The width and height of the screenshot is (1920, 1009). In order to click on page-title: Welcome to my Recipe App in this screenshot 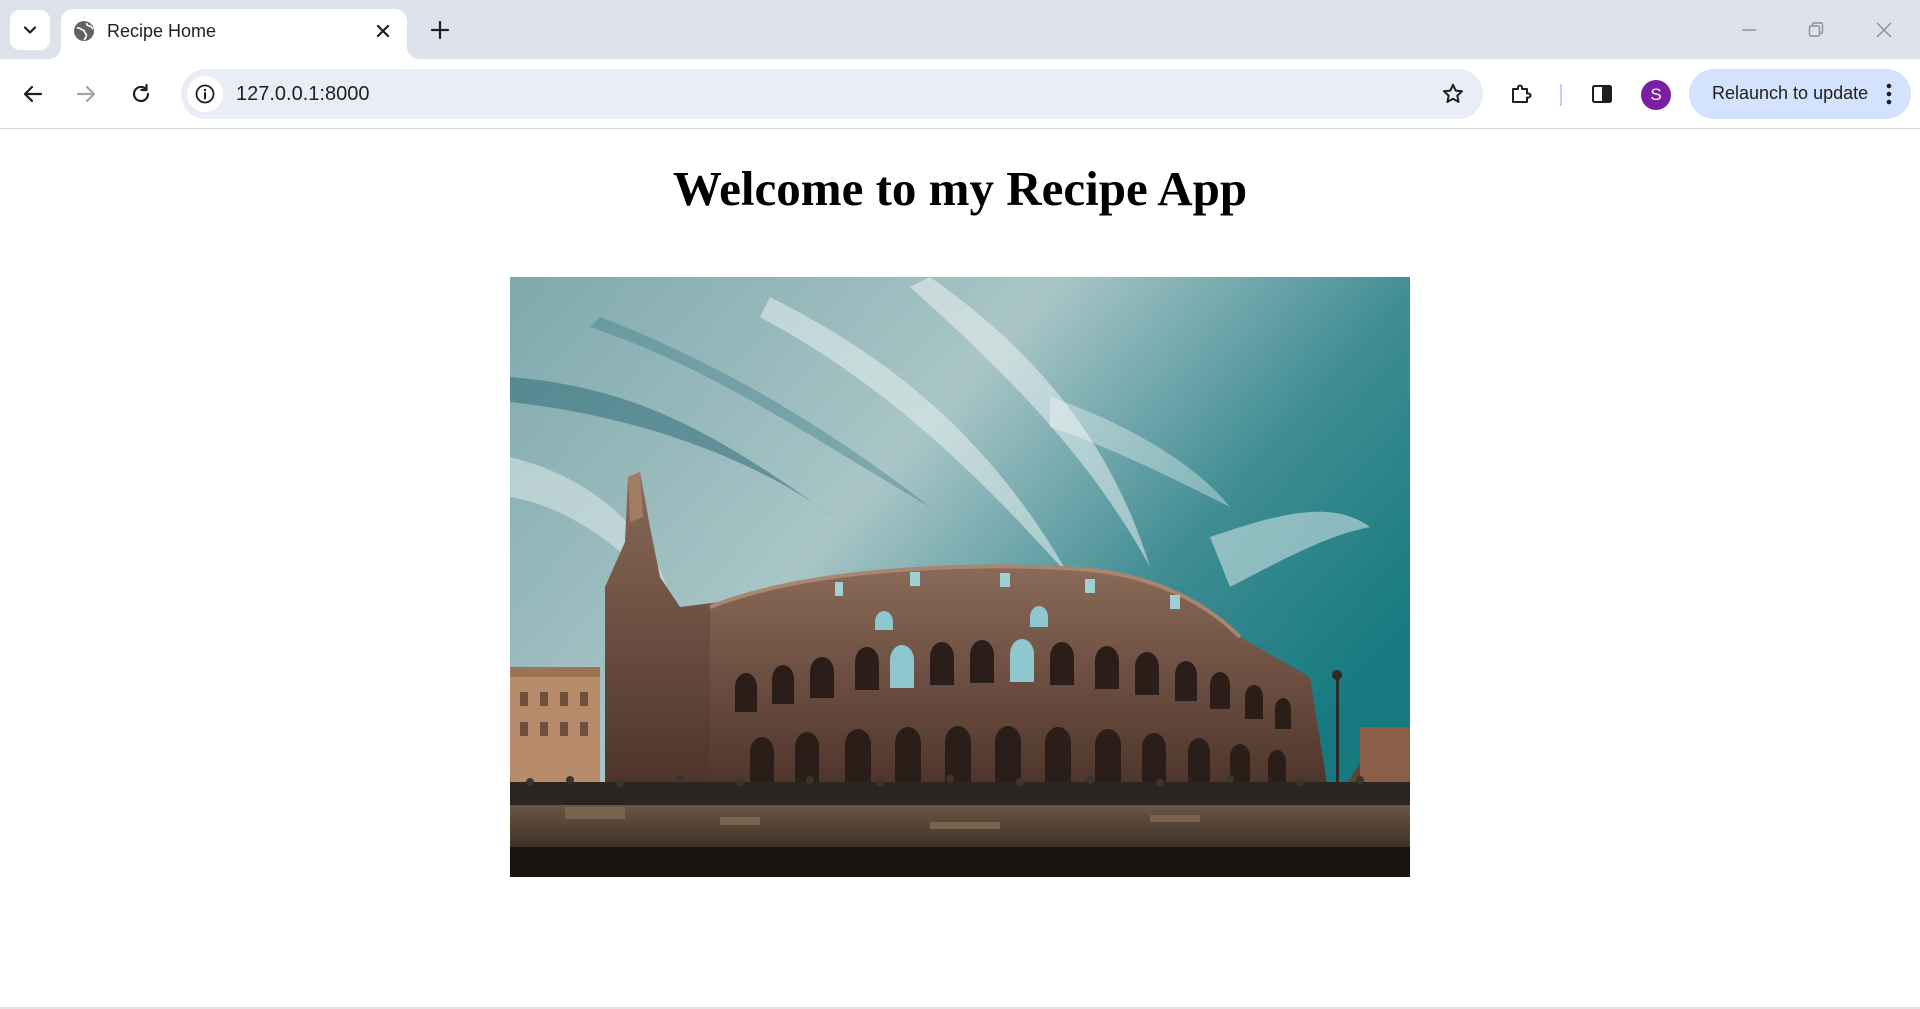, I will do `click(960, 188)`.